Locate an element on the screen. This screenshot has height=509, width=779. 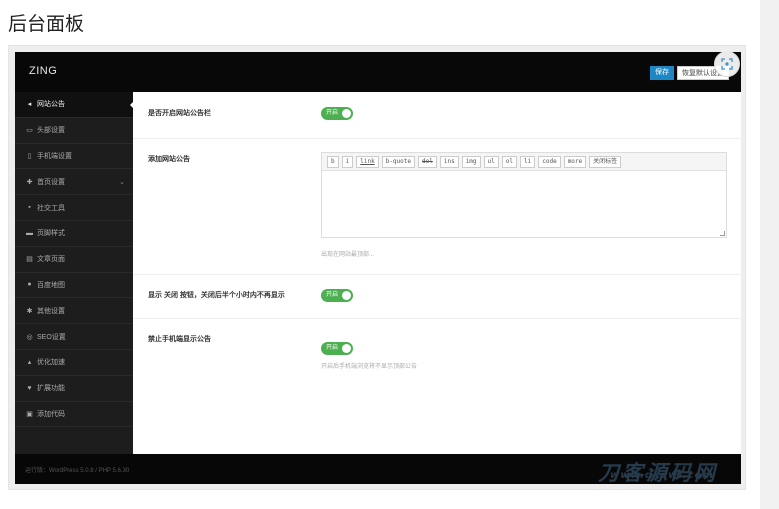
sidebar-item-label: 其他设置 is located at coordinates (51, 311).